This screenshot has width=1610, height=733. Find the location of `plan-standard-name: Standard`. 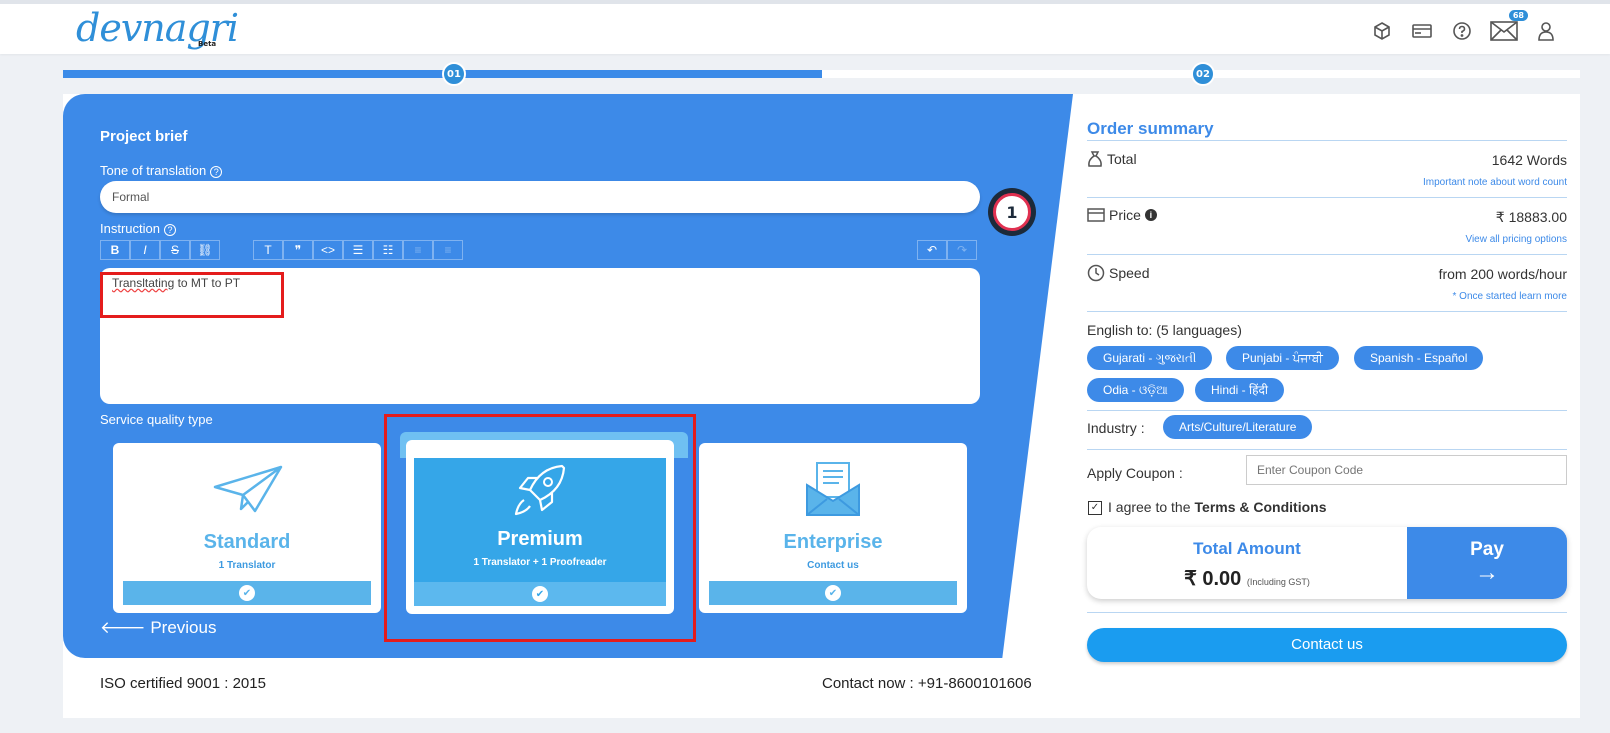

plan-standard-name: Standard is located at coordinates (247, 542).